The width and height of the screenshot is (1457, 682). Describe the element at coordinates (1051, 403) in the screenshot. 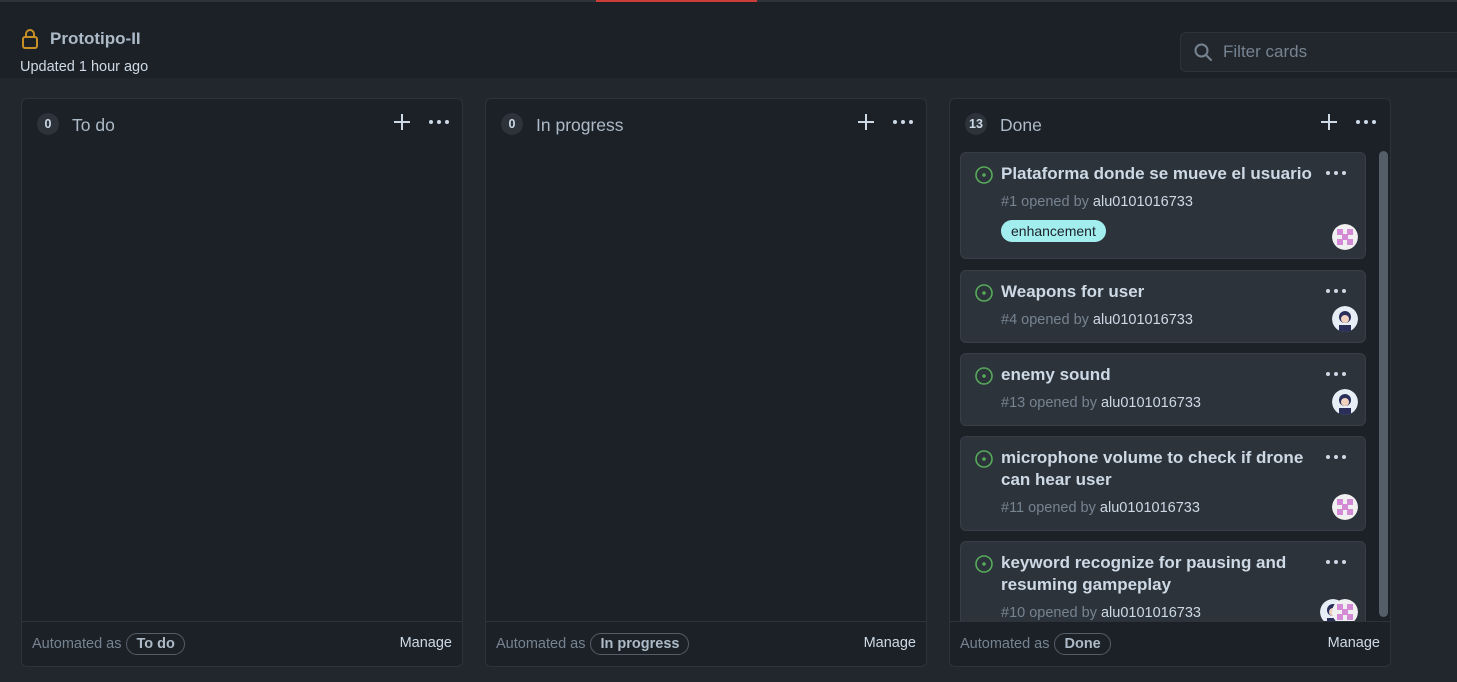

I see `issue-number-text: #13 opened by` at that location.